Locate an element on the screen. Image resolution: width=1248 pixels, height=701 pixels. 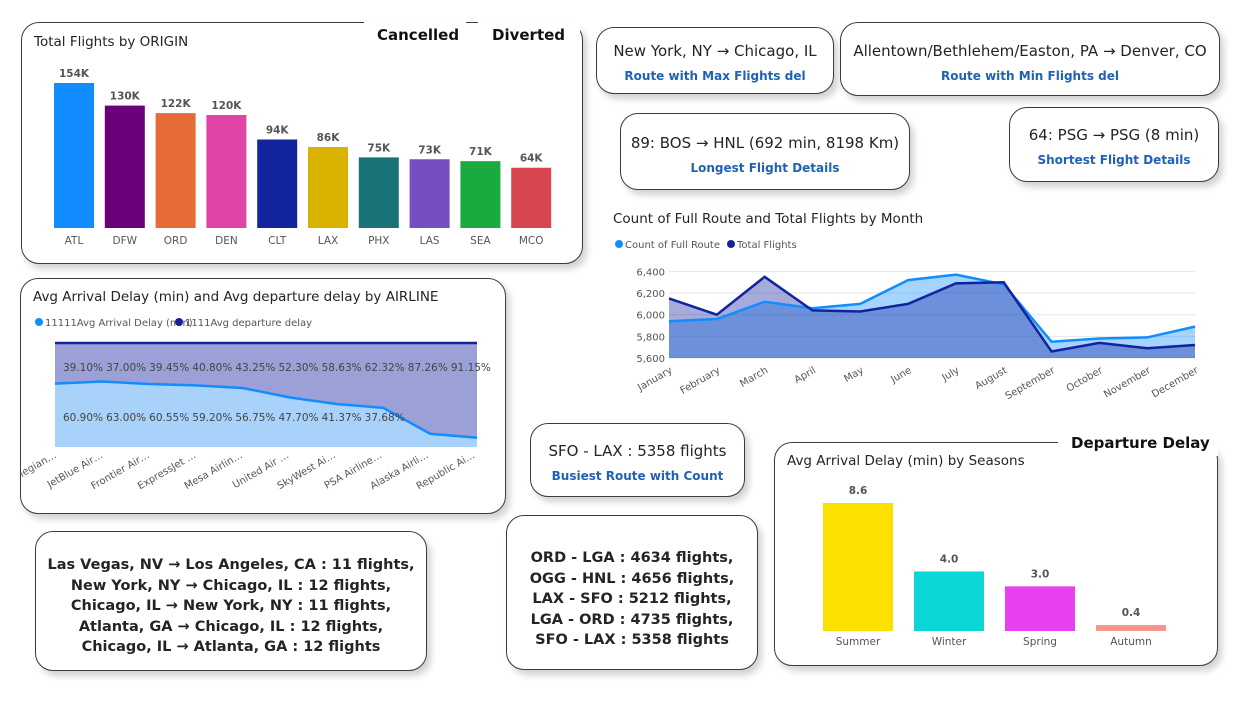
departure-data-label: 43.25% is located at coordinates (255, 368).